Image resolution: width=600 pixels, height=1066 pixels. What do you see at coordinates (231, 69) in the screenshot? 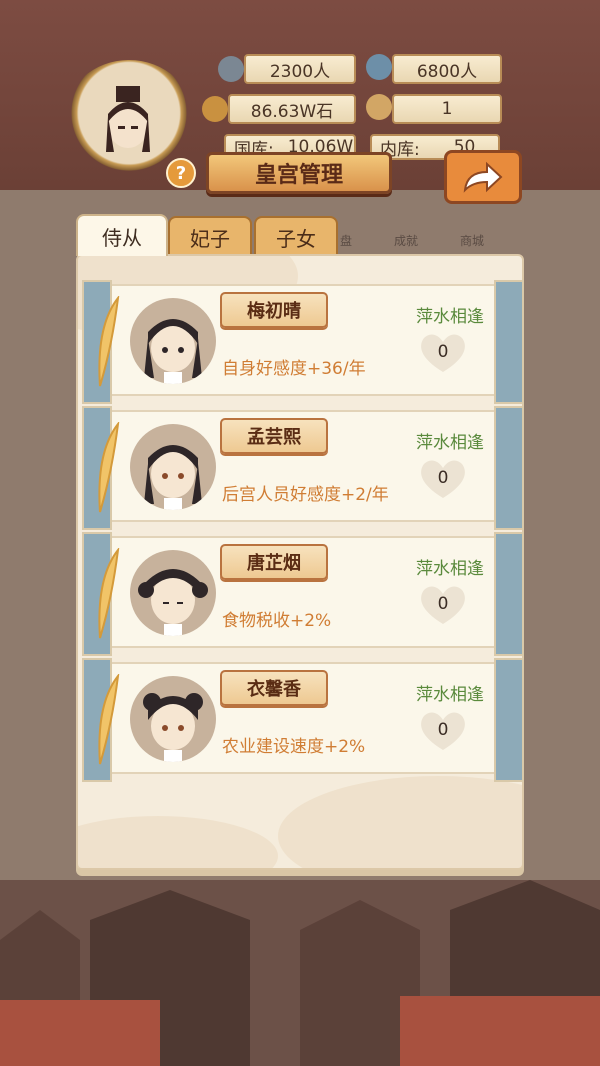
I see `helmet-icon` at bounding box center [231, 69].